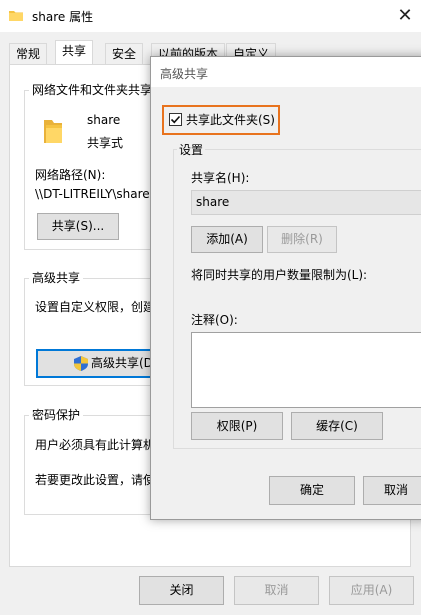 This screenshot has width=421, height=615. What do you see at coordinates (104, 120) in the screenshot?
I see `folder-name: share` at bounding box center [104, 120].